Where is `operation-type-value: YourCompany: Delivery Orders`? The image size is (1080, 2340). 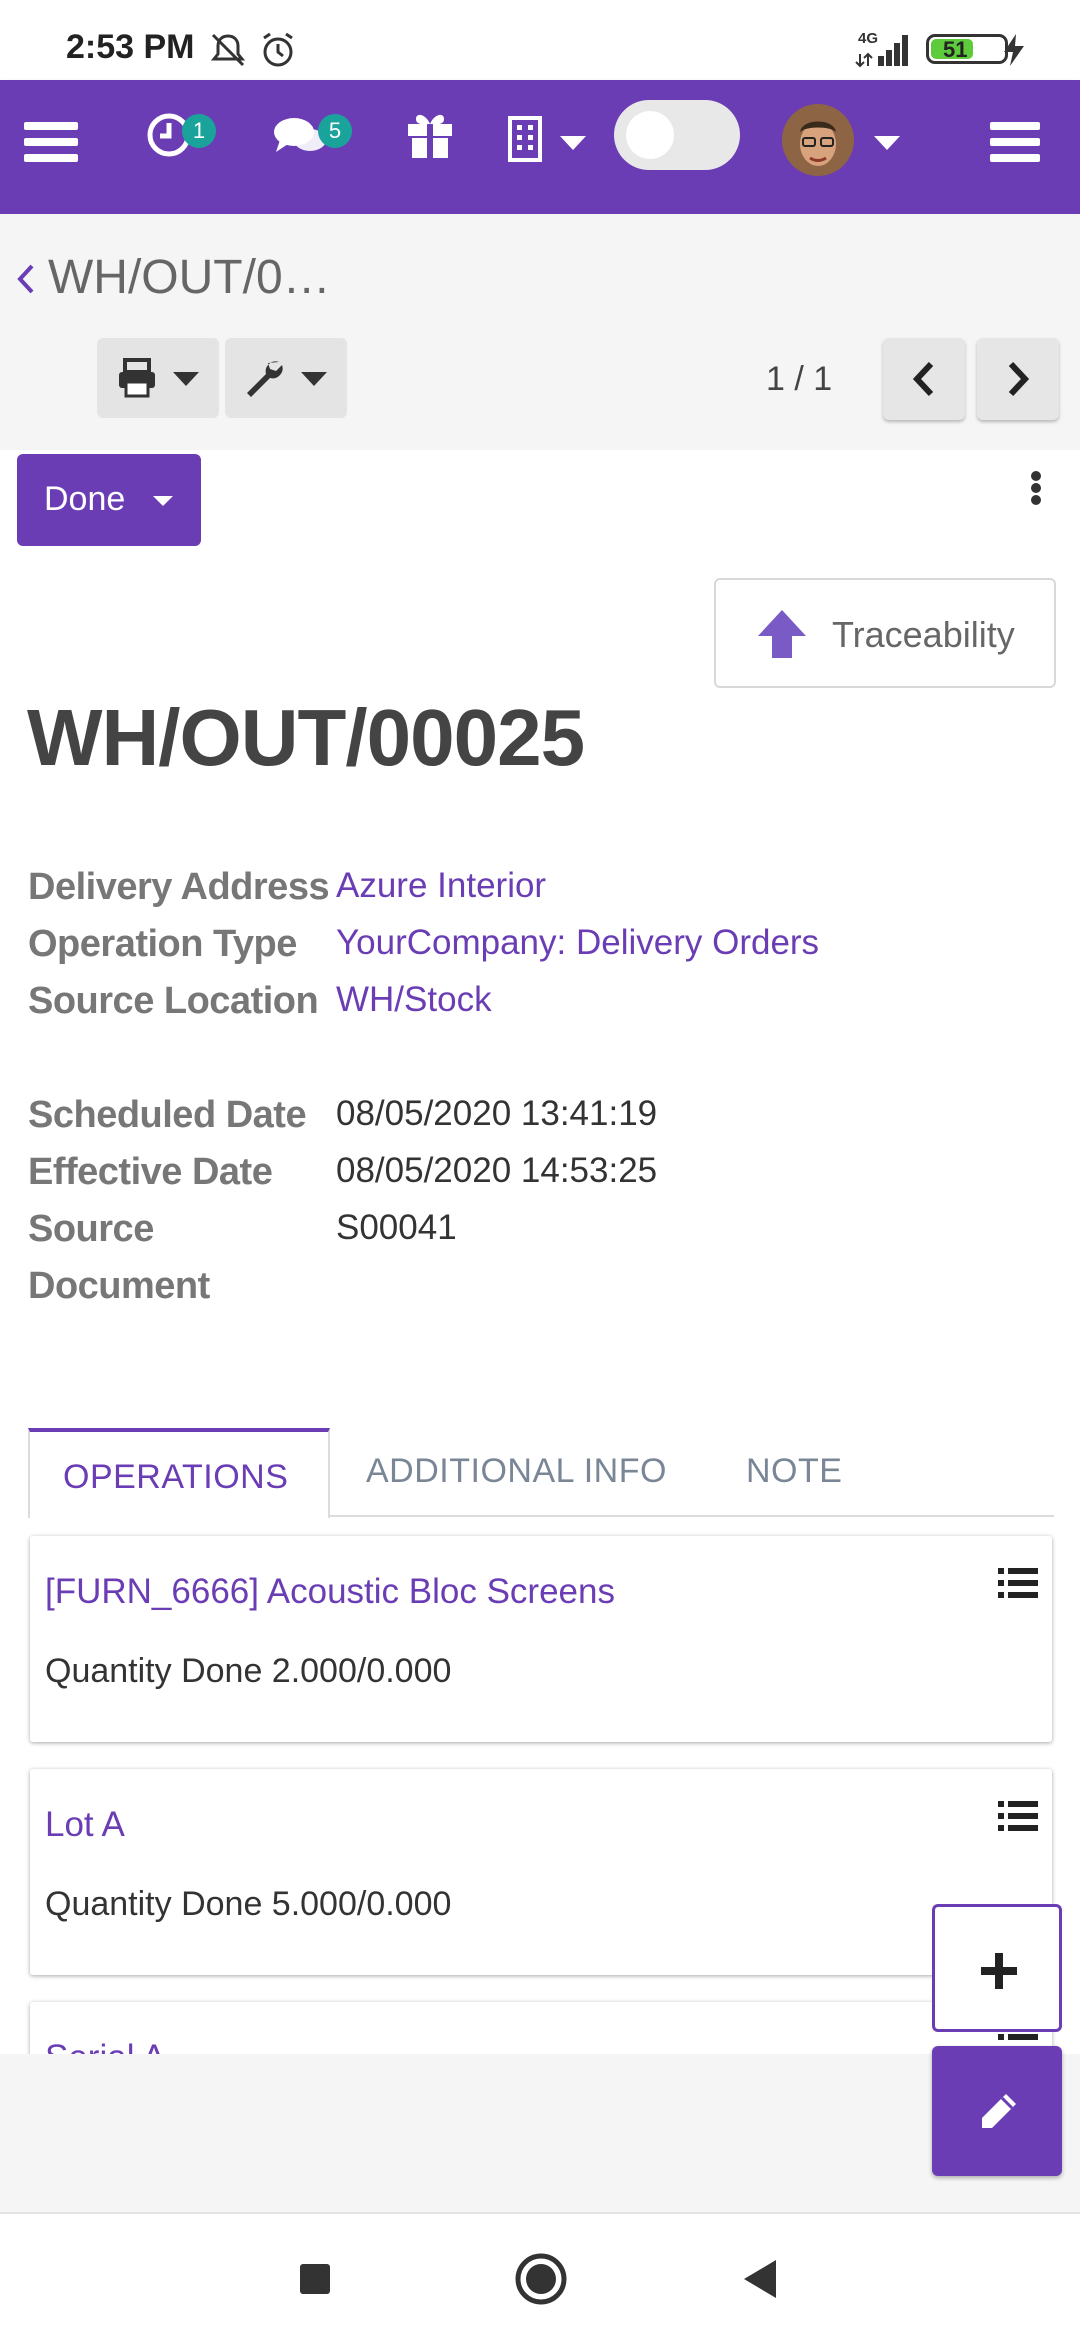
operation-type-value: YourCompany: Delivery Orders is located at coordinates (577, 943).